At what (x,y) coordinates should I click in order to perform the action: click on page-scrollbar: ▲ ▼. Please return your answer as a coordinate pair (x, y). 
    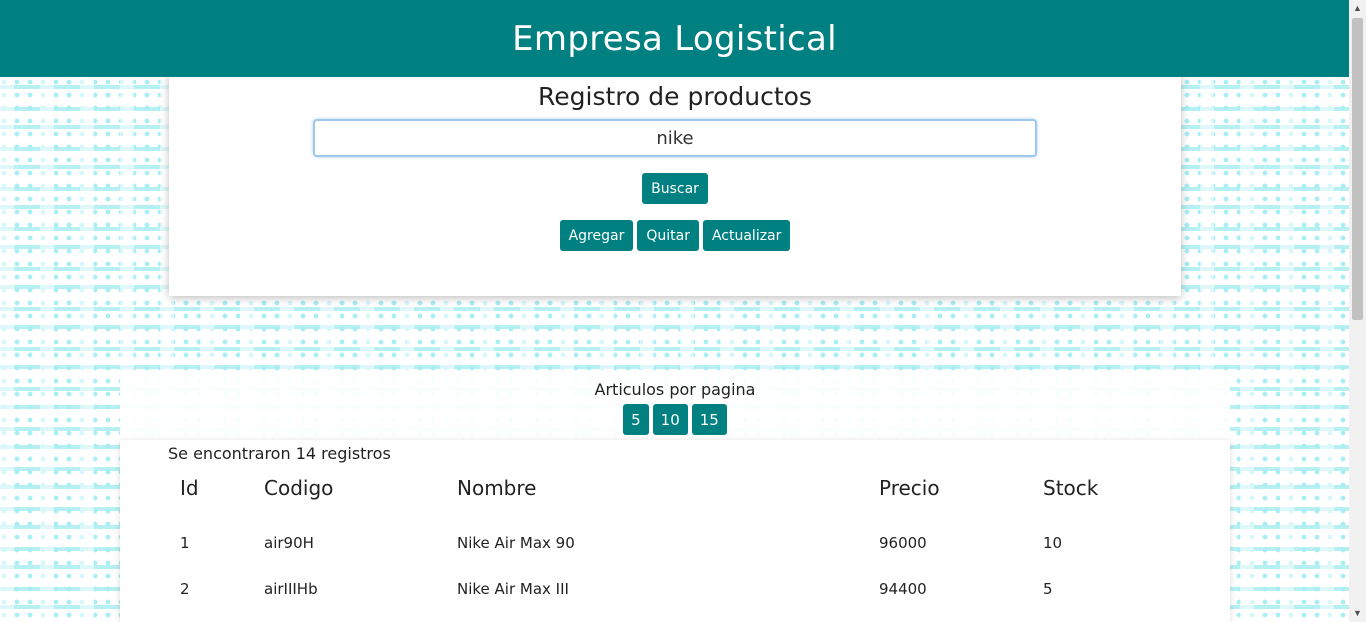
    Looking at the image, I should click on (1357, 311).